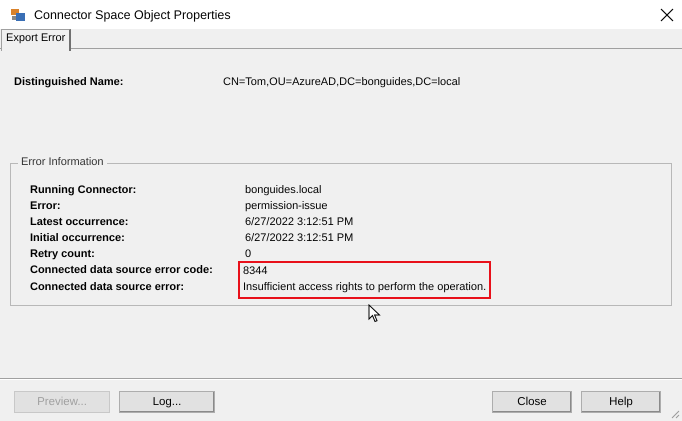  What do you see at coordinates (255, 271) in the screenshot?
I see `field-value: 8344` at bounding box center [255, 271].